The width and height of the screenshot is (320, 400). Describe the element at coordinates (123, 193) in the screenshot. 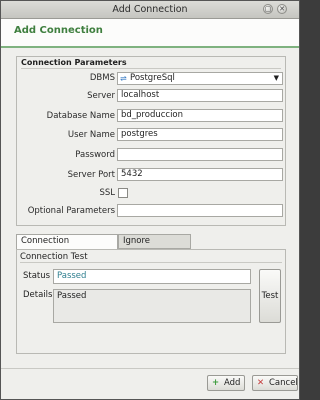

I see `ssl-checkbox` at that location.